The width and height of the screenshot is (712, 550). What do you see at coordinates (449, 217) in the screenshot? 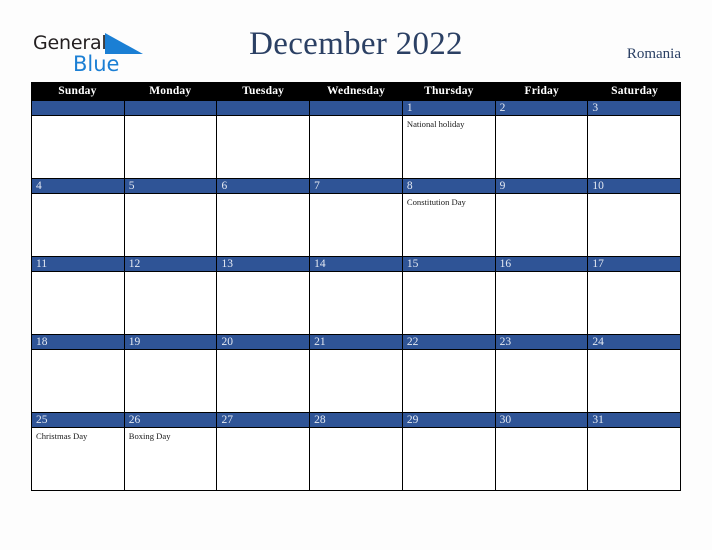
I see `day-cell-8: 8 Constitution Day` at bounding box center [449, 217].